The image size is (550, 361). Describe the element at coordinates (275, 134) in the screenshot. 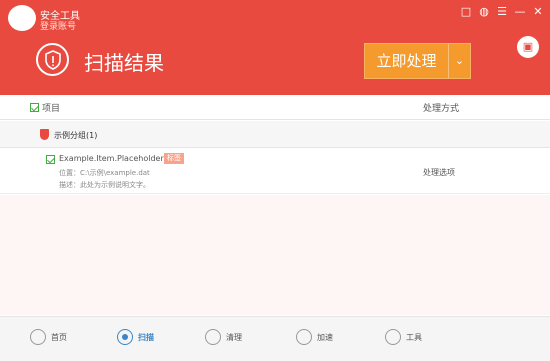

I see `group-header: 示例分组(1)` at that location.